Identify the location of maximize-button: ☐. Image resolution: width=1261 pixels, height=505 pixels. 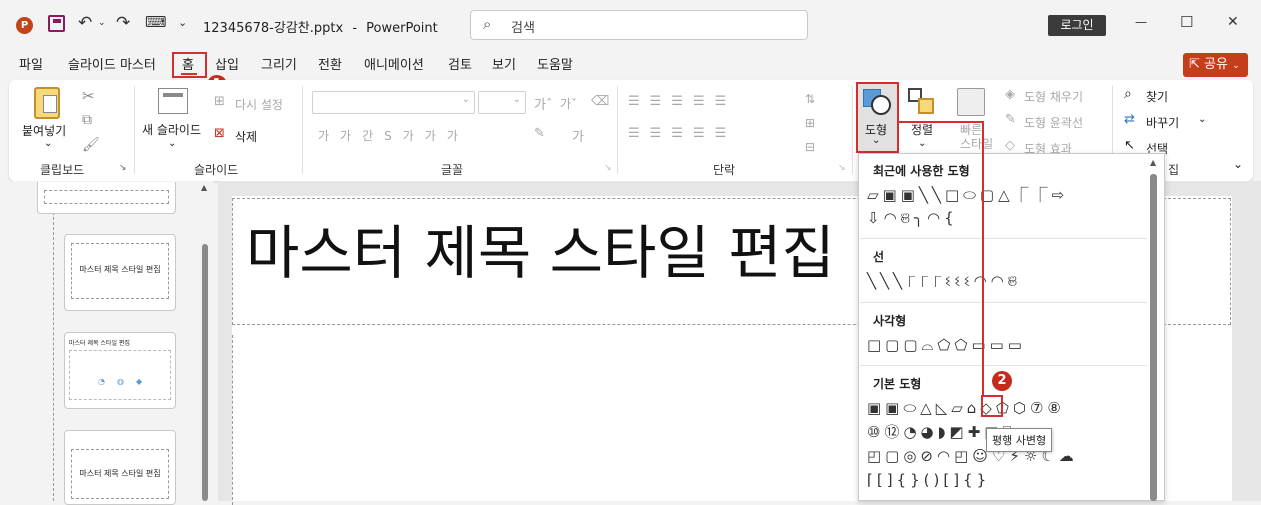
(1186, 22).